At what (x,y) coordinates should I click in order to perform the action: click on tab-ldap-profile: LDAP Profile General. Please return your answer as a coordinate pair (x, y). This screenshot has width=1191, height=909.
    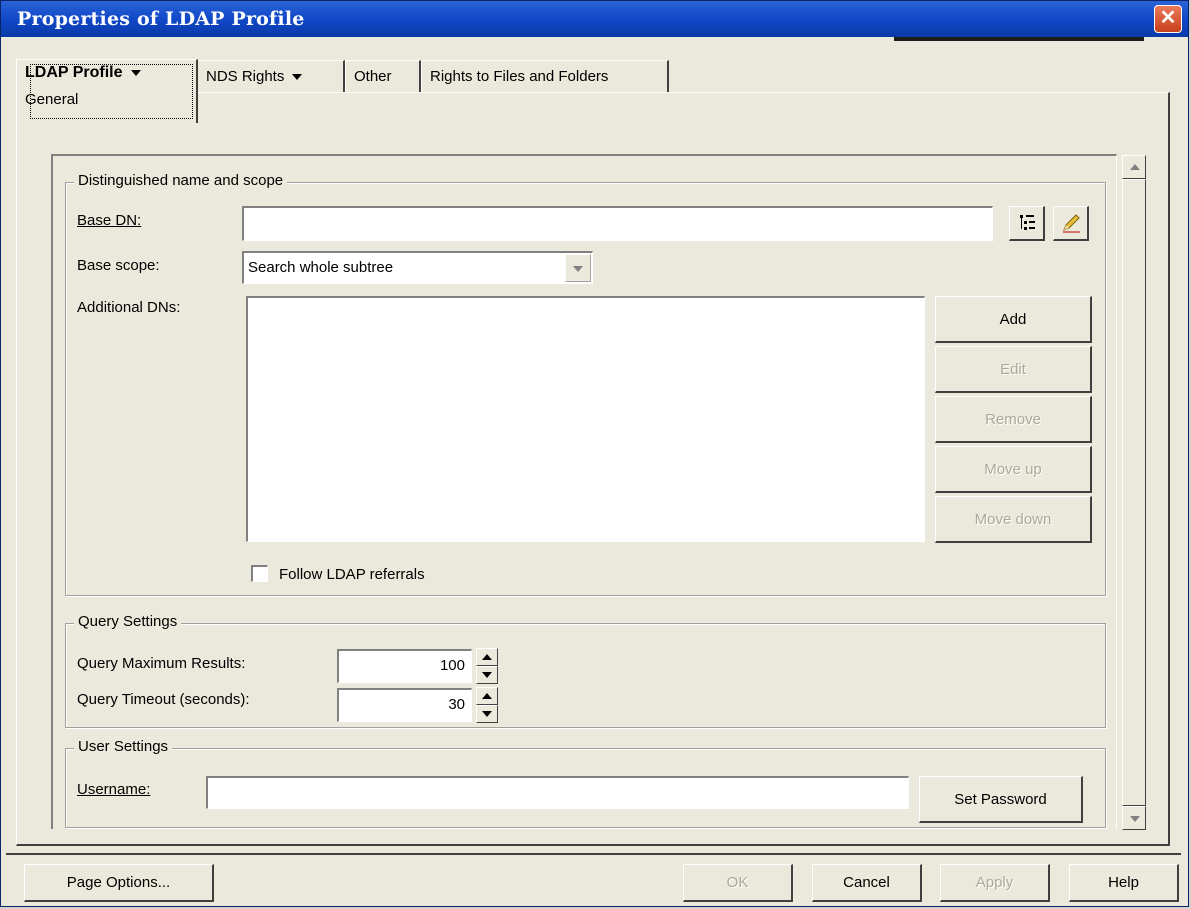
    Looking at the image, I should click on (107, 91).